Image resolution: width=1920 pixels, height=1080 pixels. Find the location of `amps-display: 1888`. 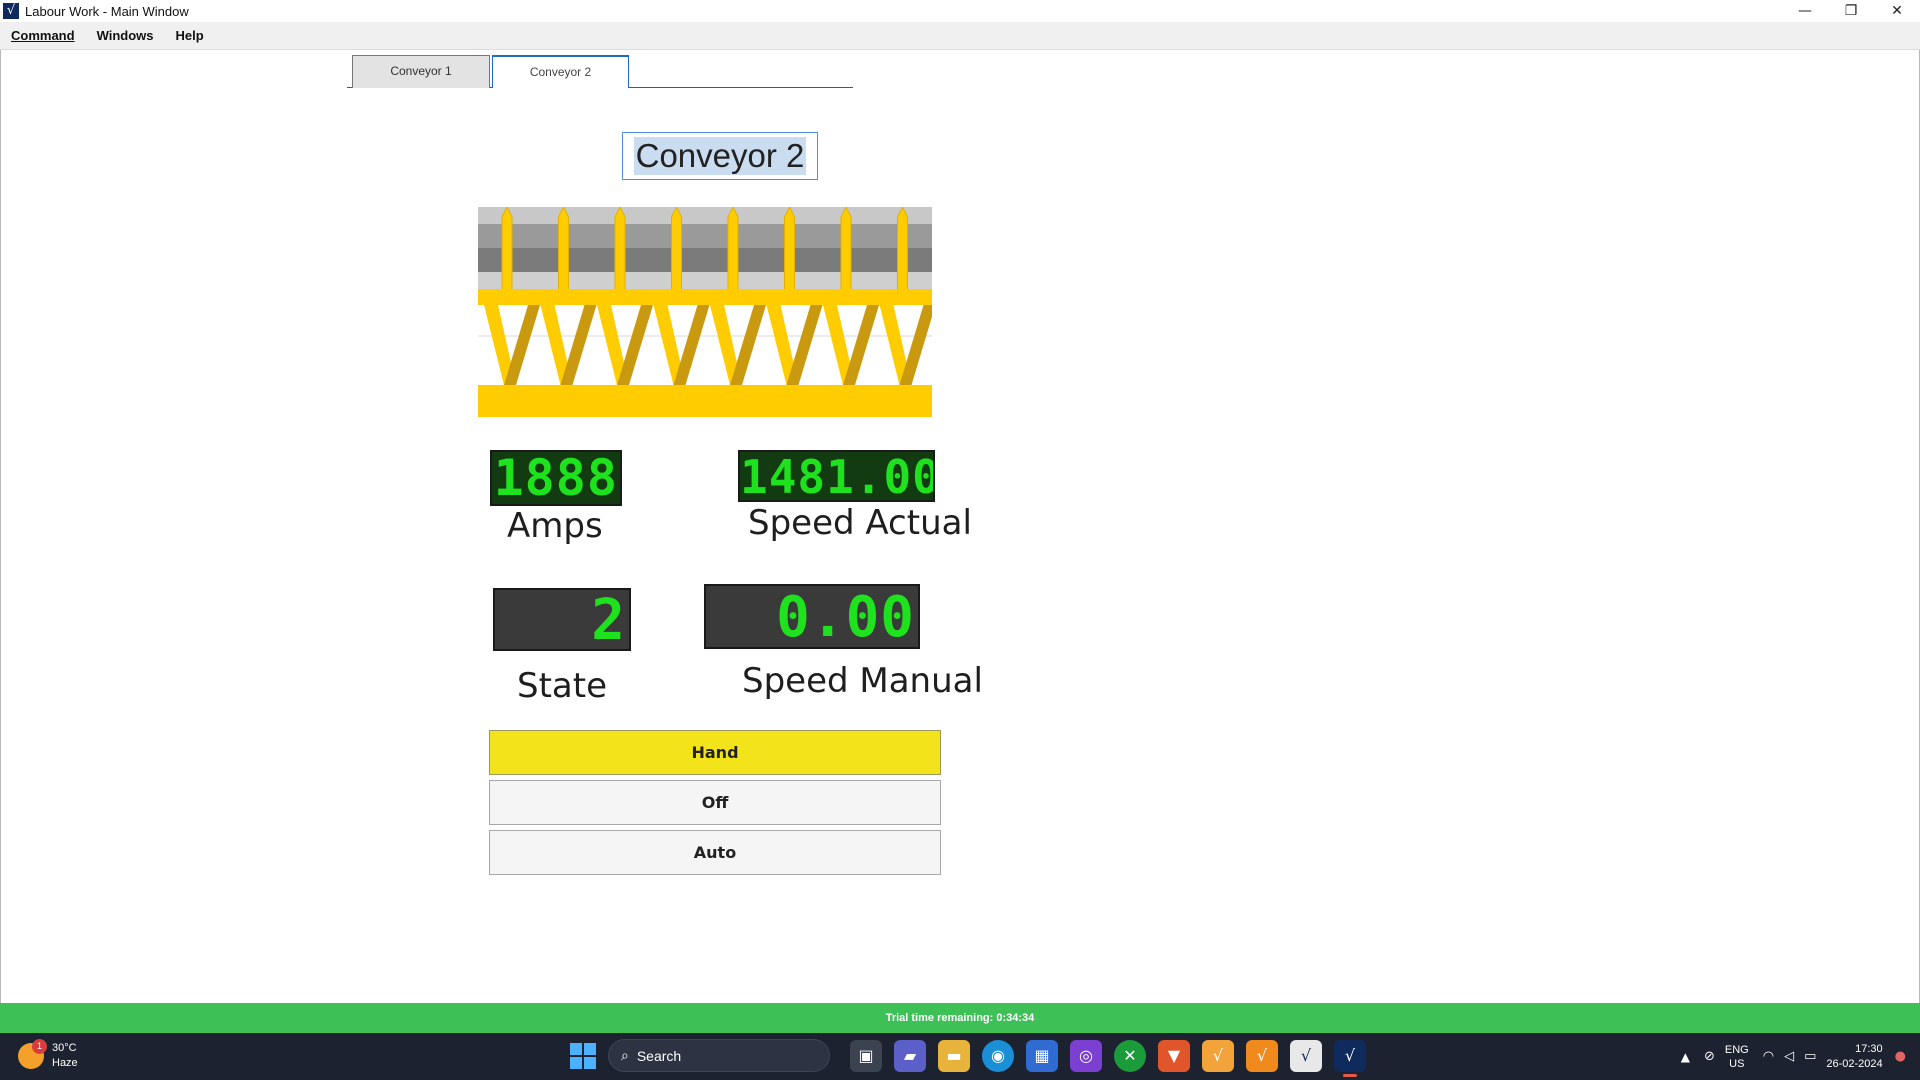

amps-display: 1888 is located at coordinates (556, 478).